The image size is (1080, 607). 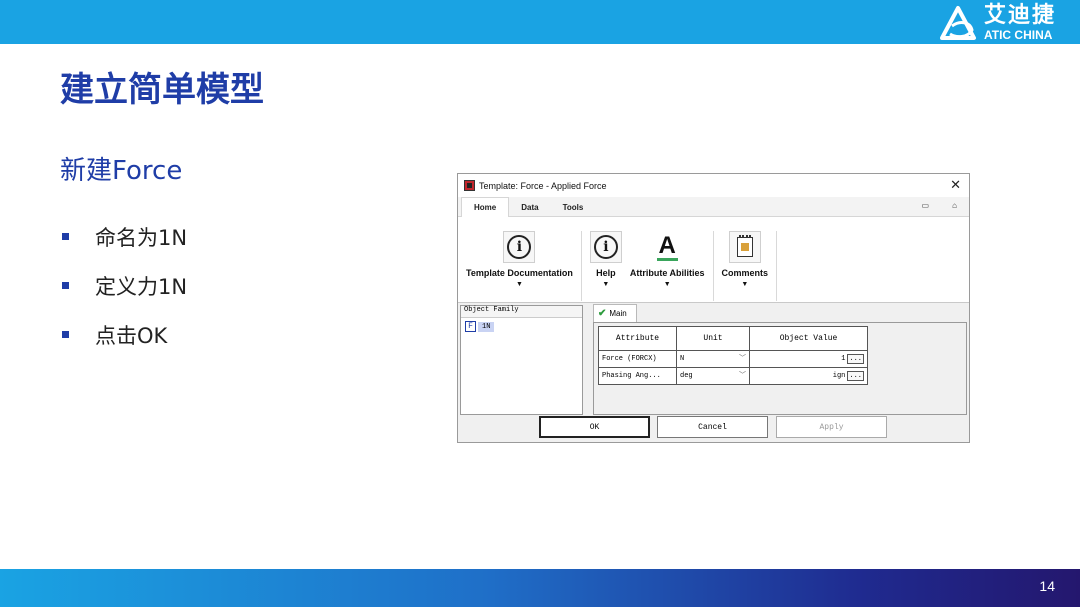 I want to click on help-button: i Help ▼, so click(x=606, y=266).